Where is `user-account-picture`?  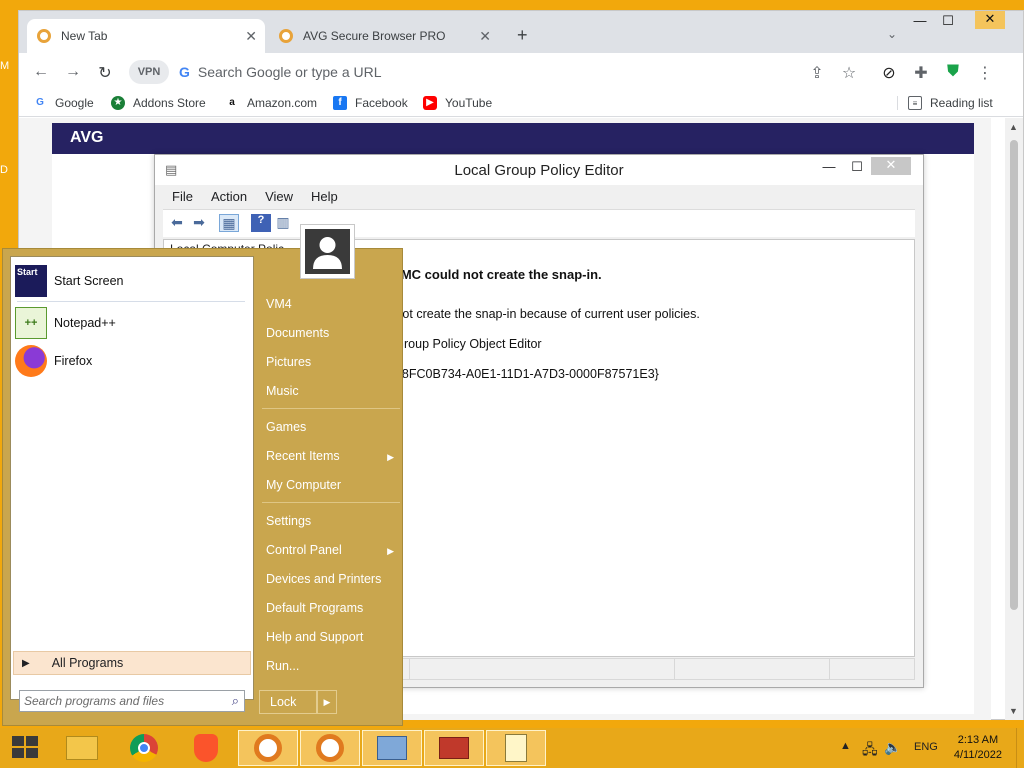 user-account-picture is located at coordinates (327, 251).